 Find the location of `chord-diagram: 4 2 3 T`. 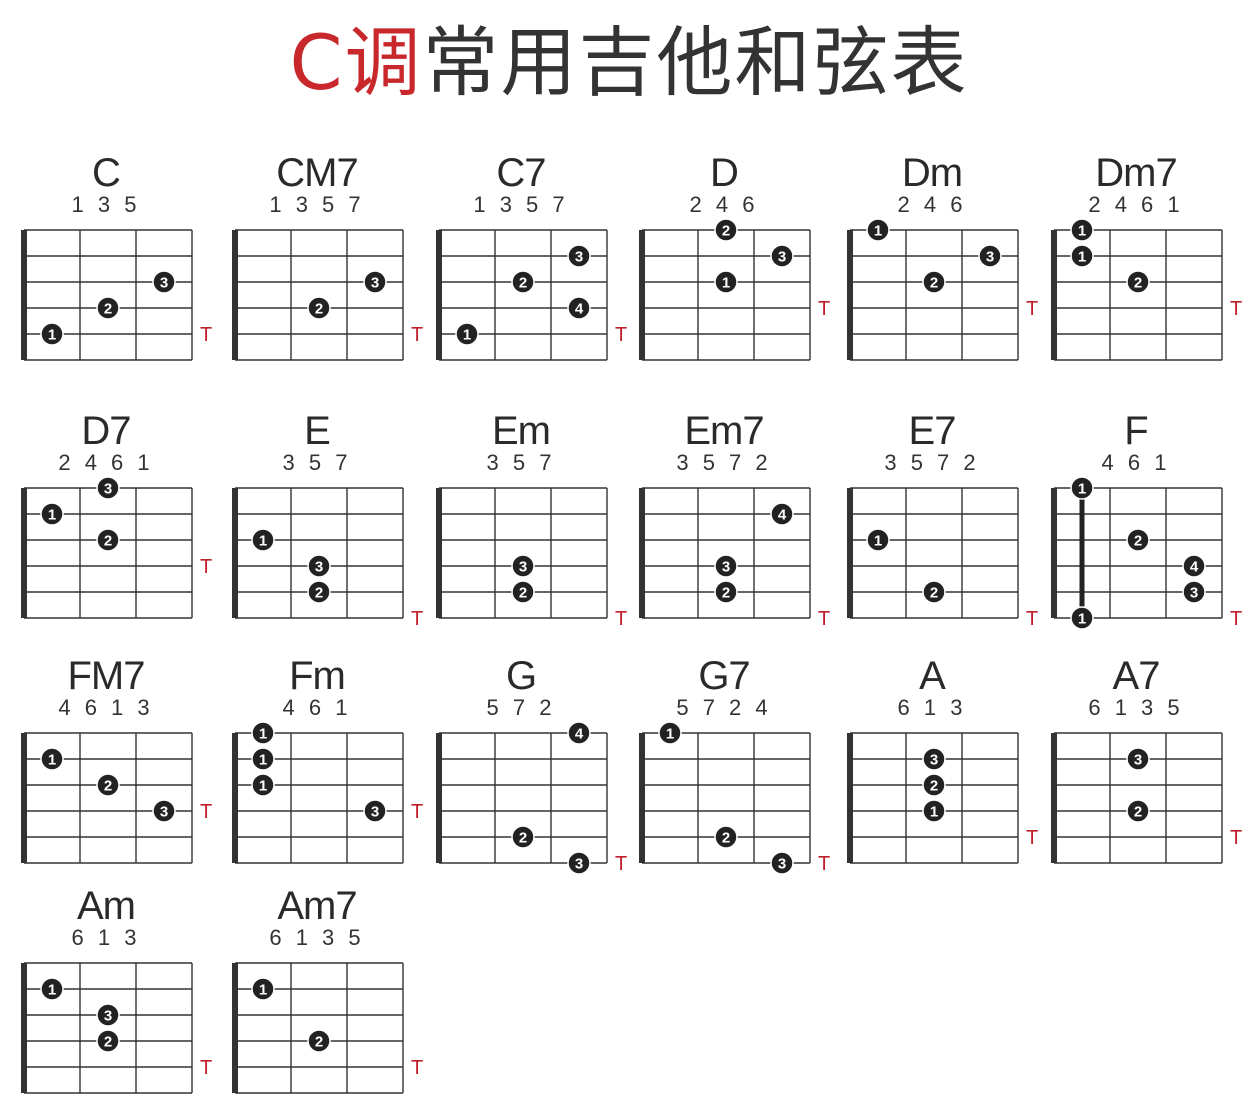

chord-diagram: 4 2 3 T is located at coordinates (531, 798).